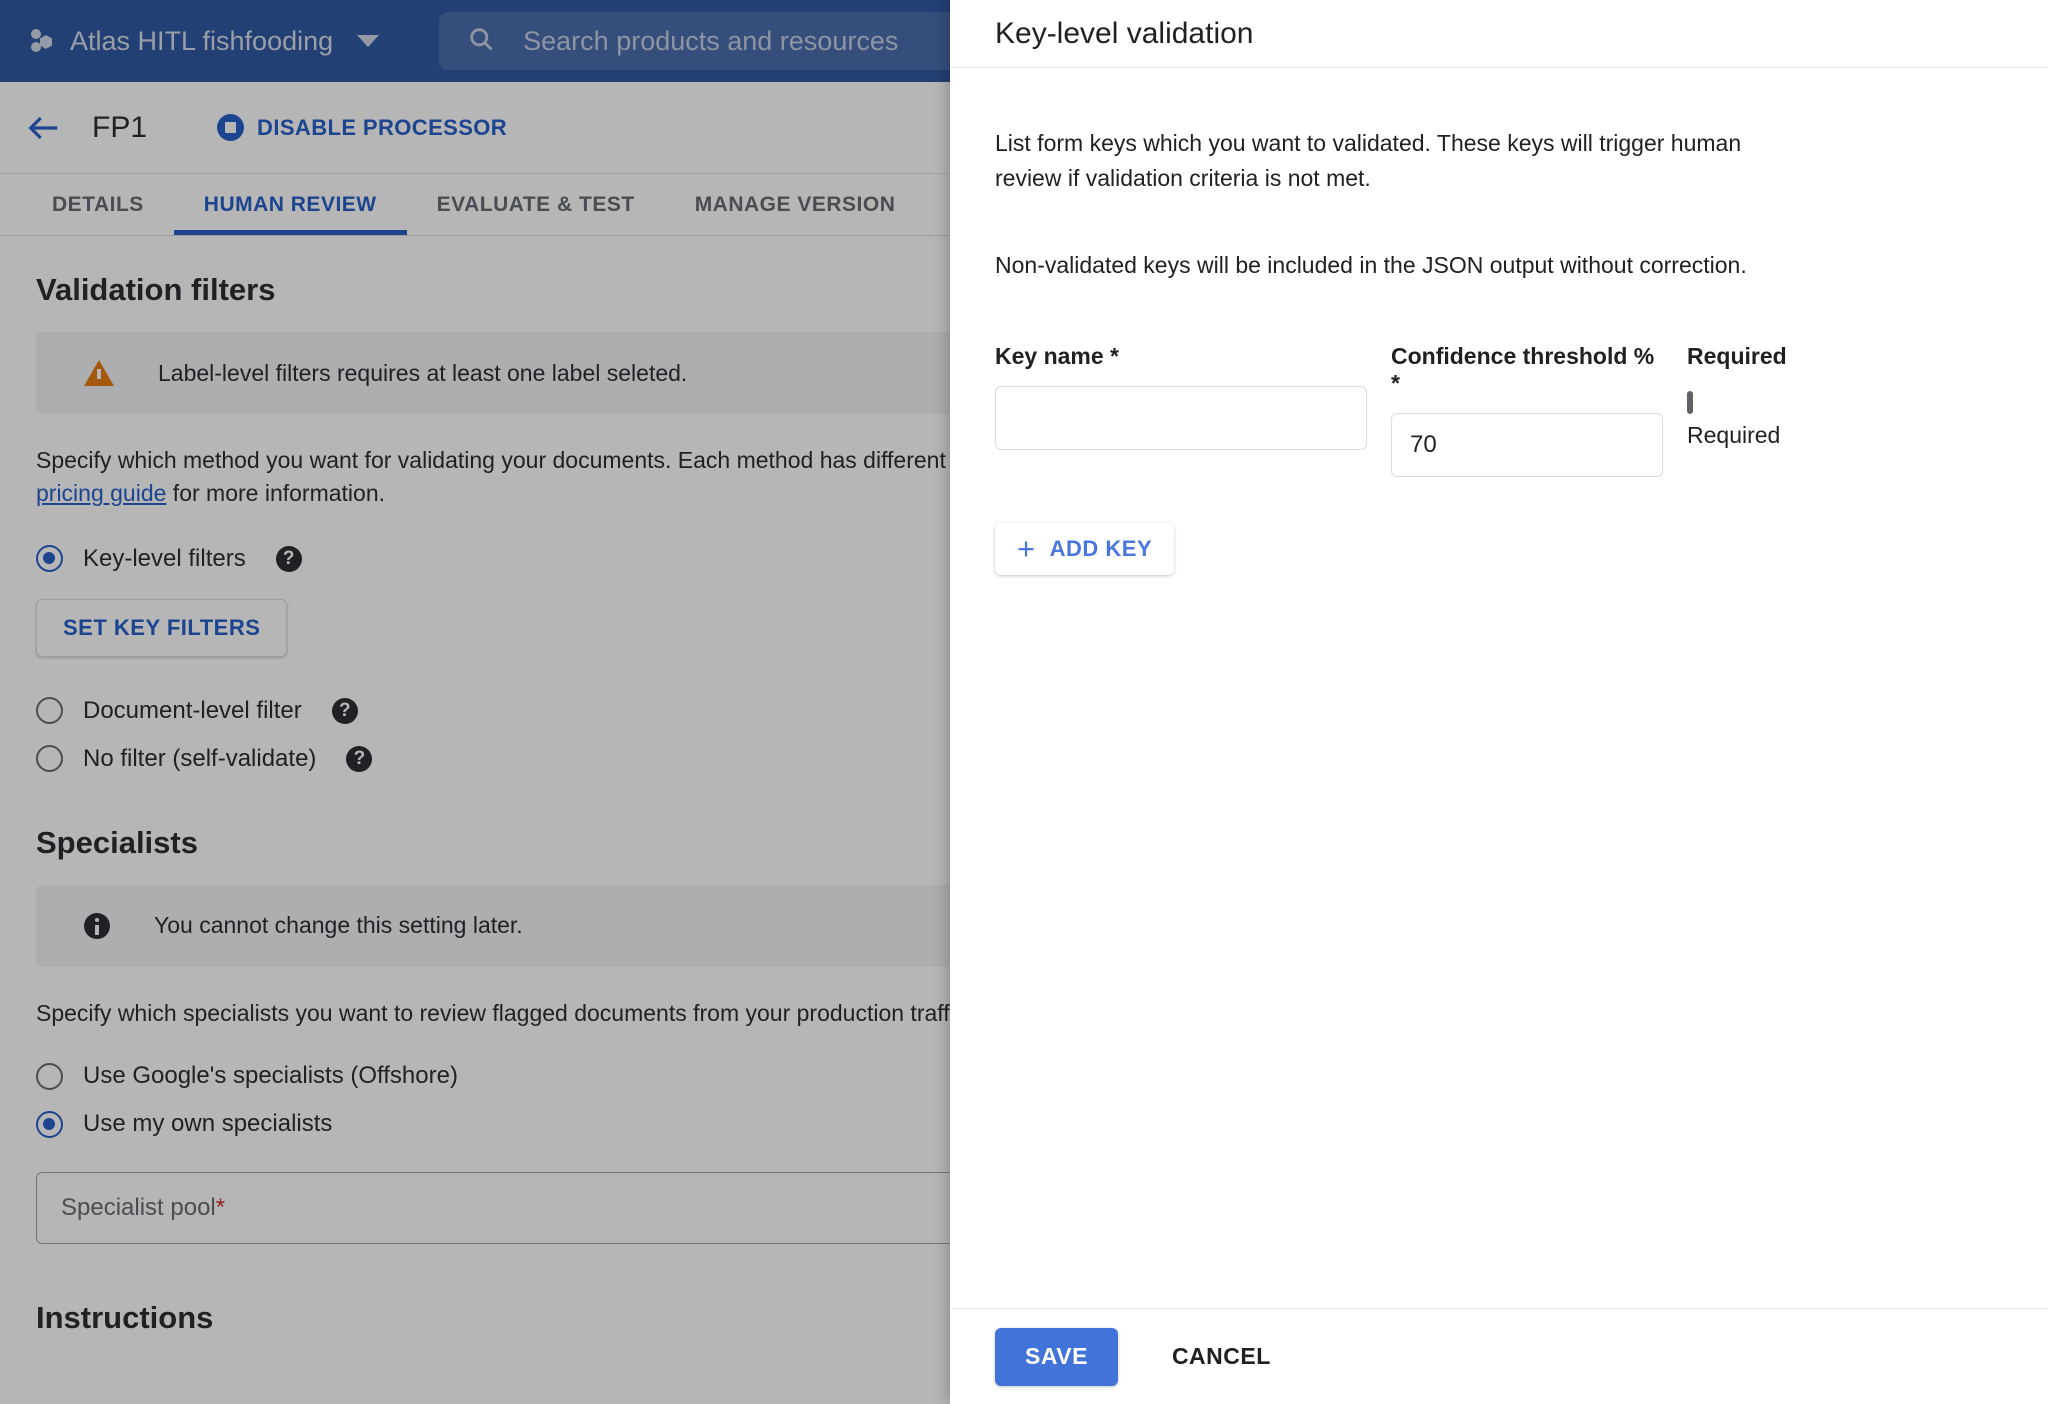  I want to click on key-name-column: Key name *, so click(1181, 396).